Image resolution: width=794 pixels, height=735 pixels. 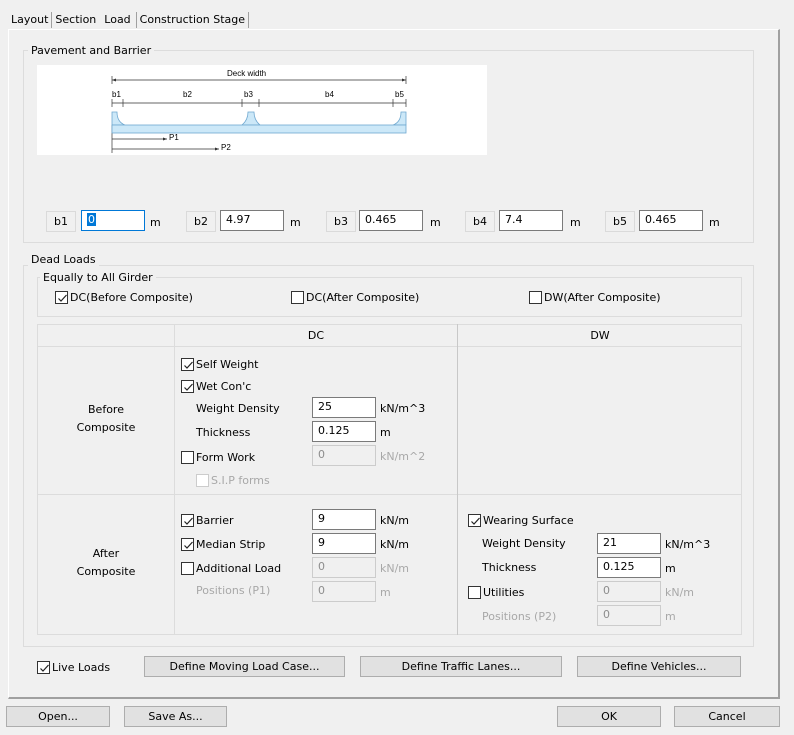 I want to click on tab-bar: Layout Section Load Construction Stage, so click(x=128, y=20).